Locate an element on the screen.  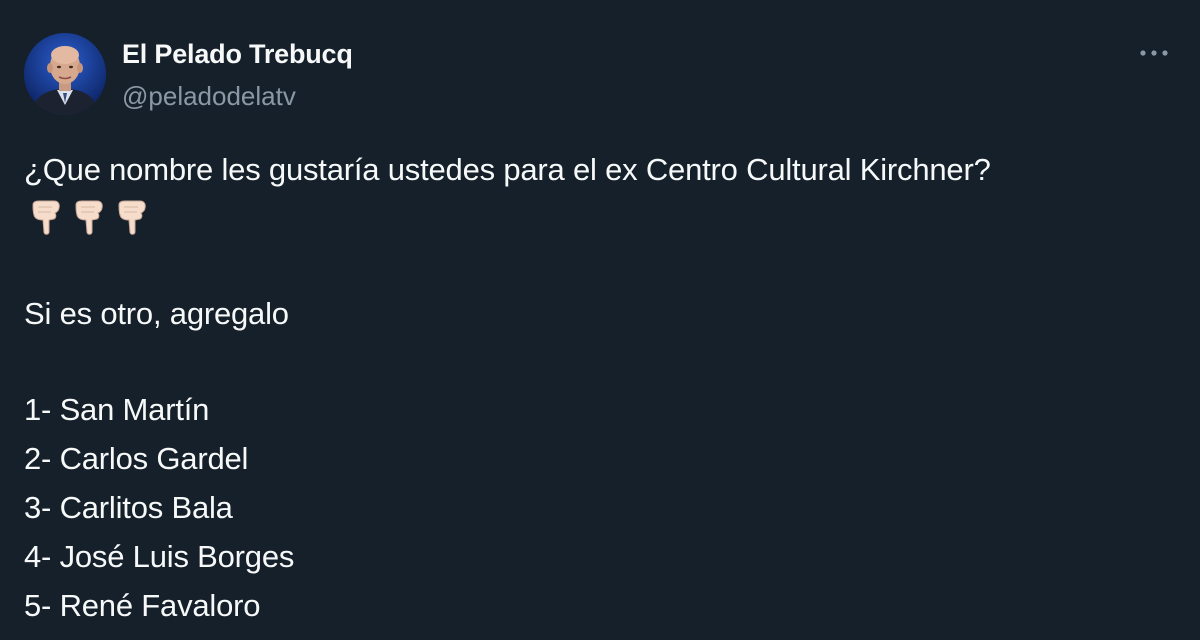
option-item: 1- San Martín is located at coordinates (117, 409).